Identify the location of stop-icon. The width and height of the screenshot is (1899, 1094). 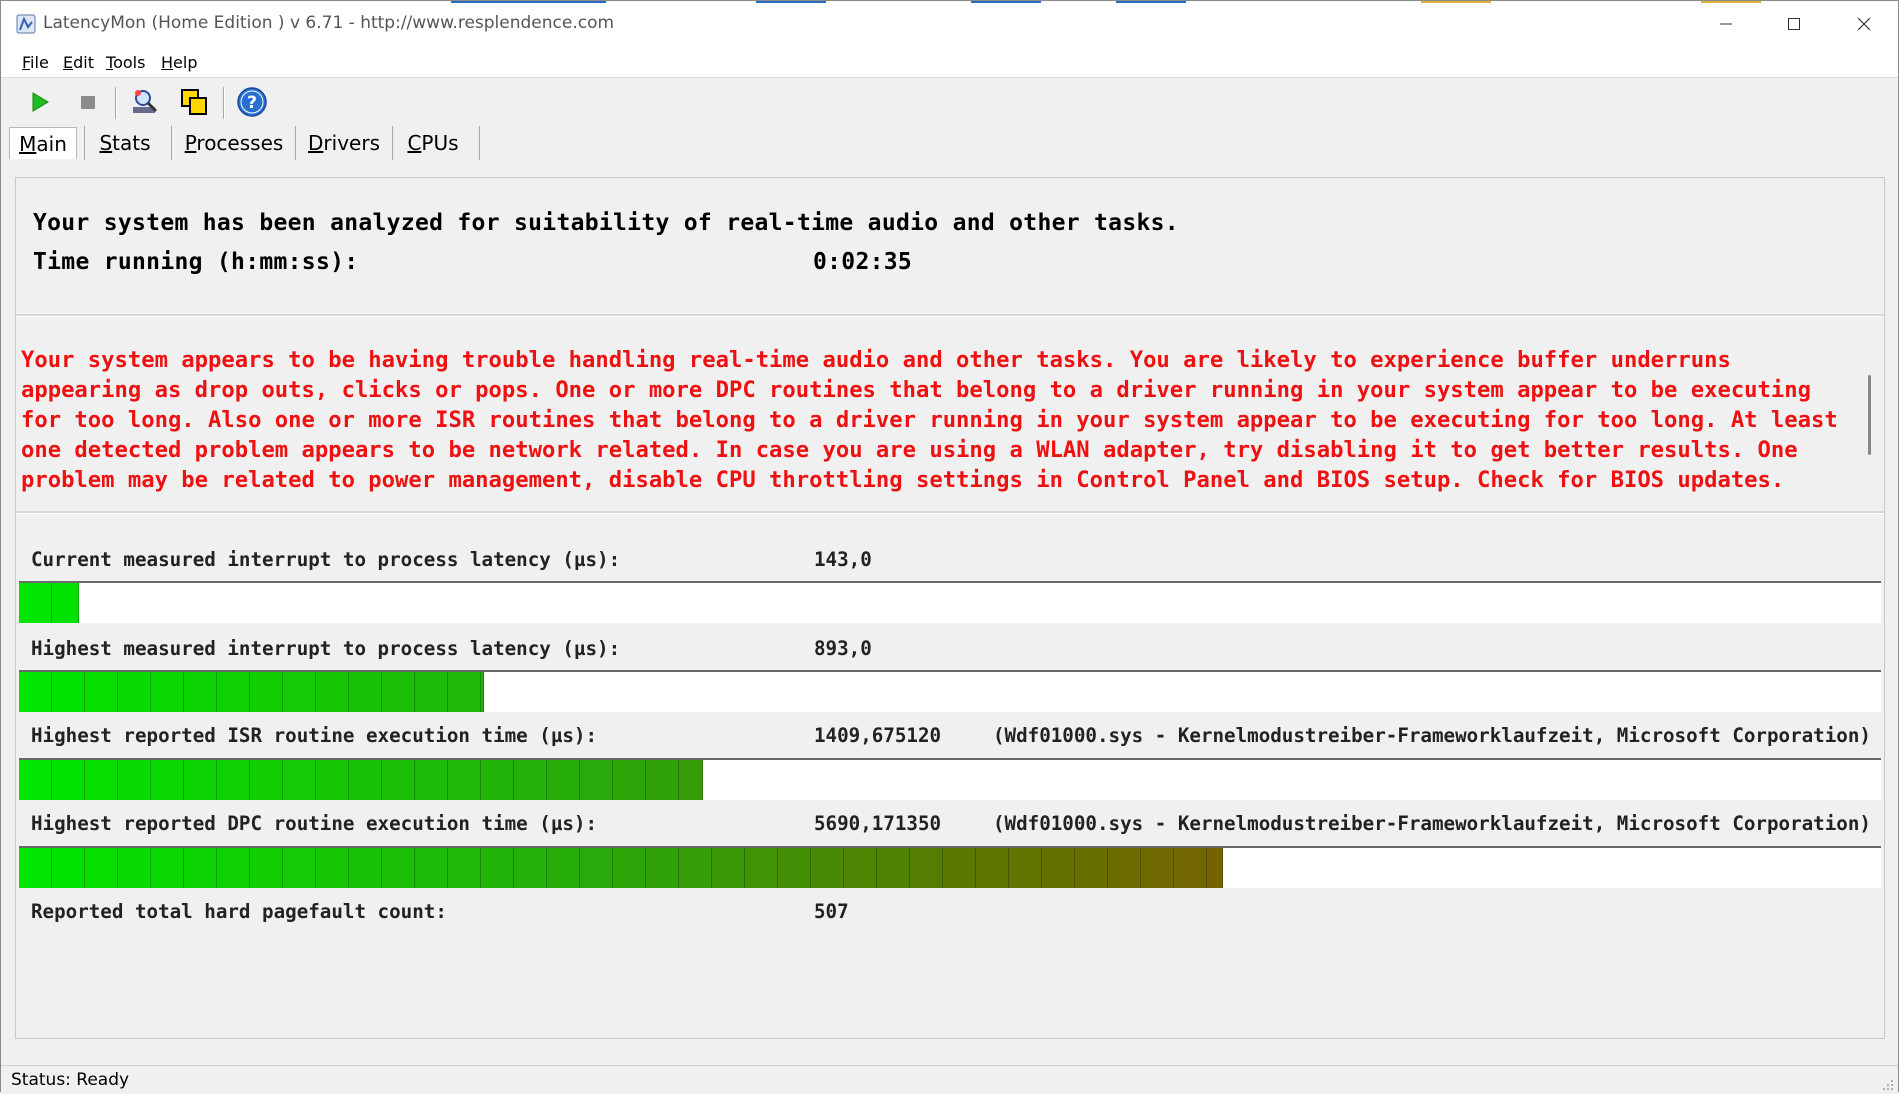
(88, 102).